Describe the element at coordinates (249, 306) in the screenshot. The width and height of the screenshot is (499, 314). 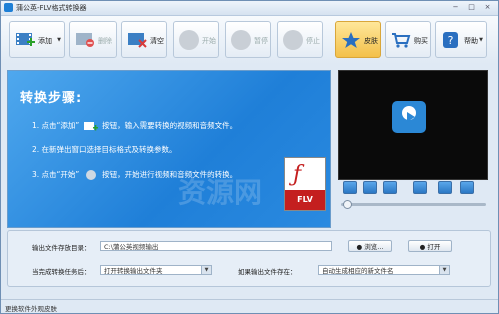
I see `status-bar: 更换软件外观皮肤` at that location.